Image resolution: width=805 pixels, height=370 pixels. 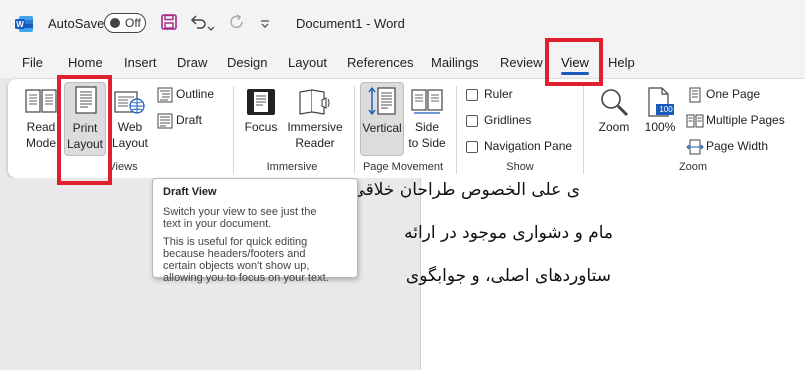 I want to click on side-to-side-label-1: Side, so click(x=427, y=127).